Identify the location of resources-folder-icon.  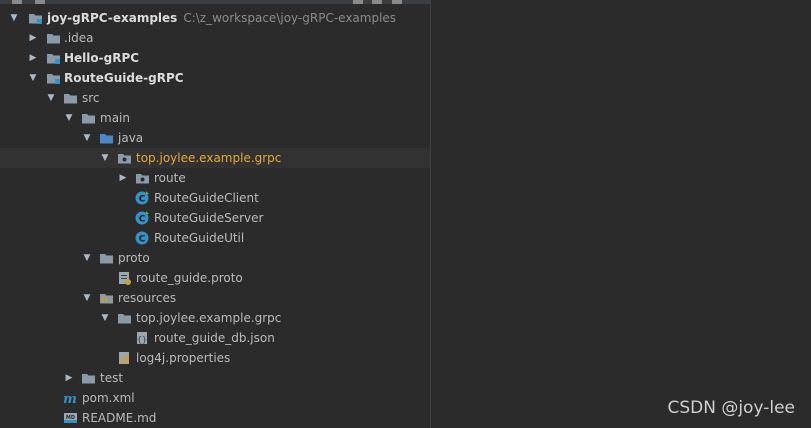
(106, 299).